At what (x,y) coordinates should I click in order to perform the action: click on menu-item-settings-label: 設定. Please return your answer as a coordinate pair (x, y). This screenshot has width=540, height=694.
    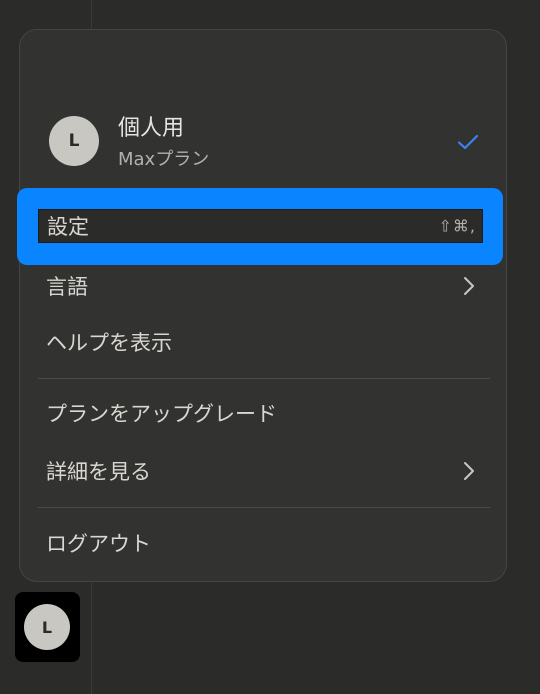
    Looking at the image, I should click on (68, 227).